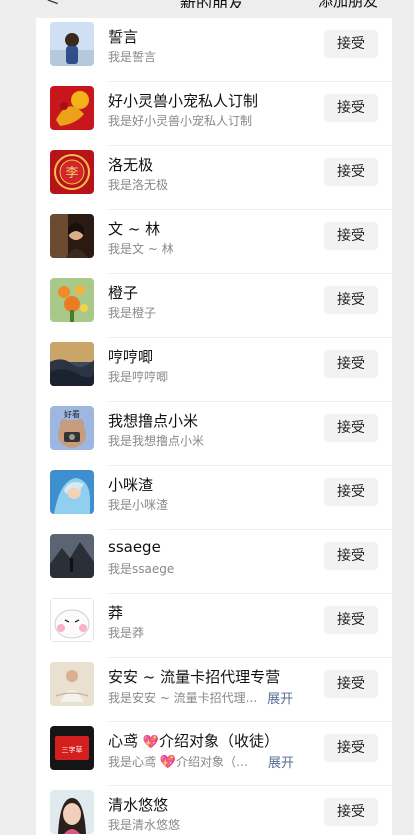  I want to click on svg-text: 三字草, so click(72, 749).